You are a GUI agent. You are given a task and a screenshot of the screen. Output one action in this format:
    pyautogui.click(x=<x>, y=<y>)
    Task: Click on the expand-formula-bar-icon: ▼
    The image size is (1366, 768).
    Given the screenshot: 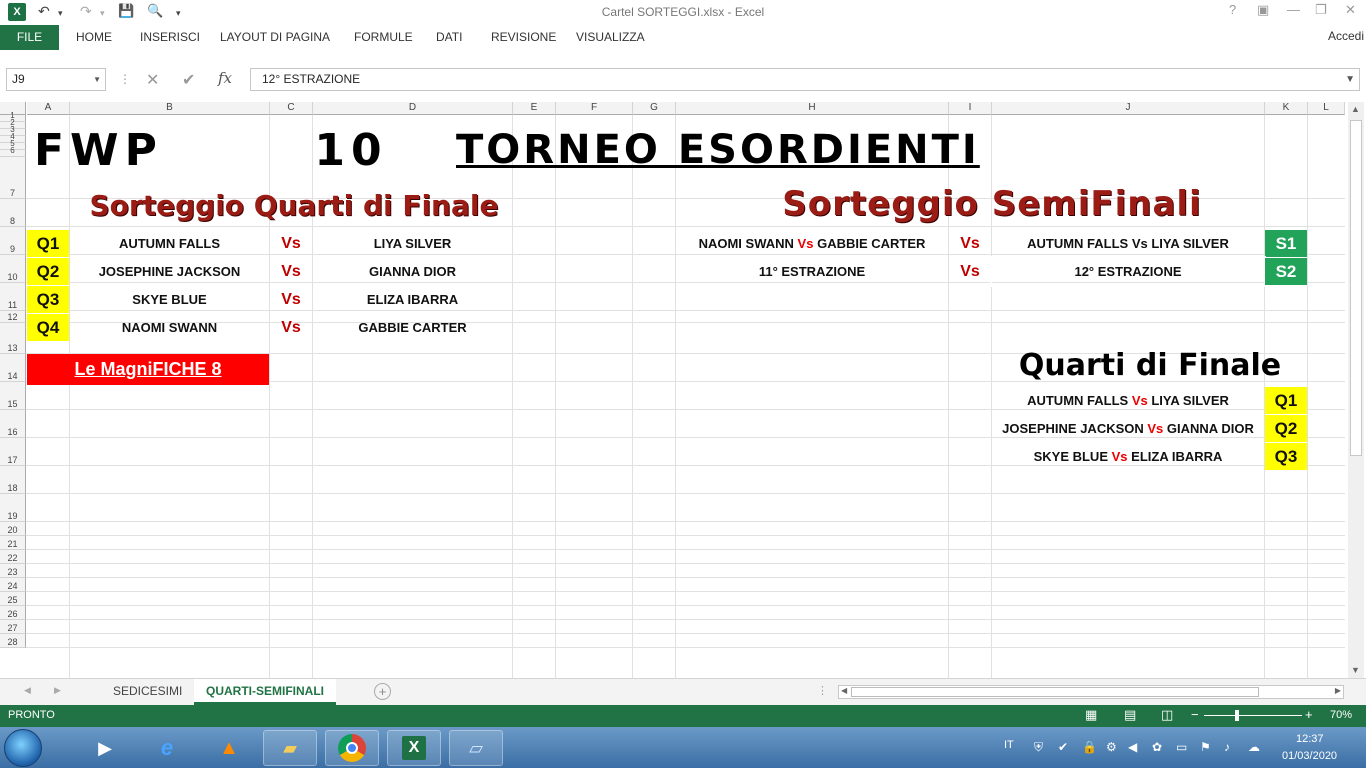 What is the action you would take?
    pyautogui.click(x=1350, y=79)
    